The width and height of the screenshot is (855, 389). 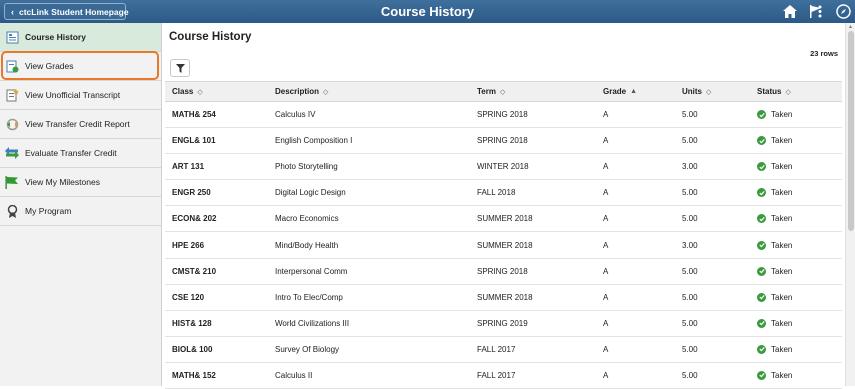 What do you see at coordinates (210, 37) in the screenshot?
I see `page-title: Course History` at bounding box center [210, 37].